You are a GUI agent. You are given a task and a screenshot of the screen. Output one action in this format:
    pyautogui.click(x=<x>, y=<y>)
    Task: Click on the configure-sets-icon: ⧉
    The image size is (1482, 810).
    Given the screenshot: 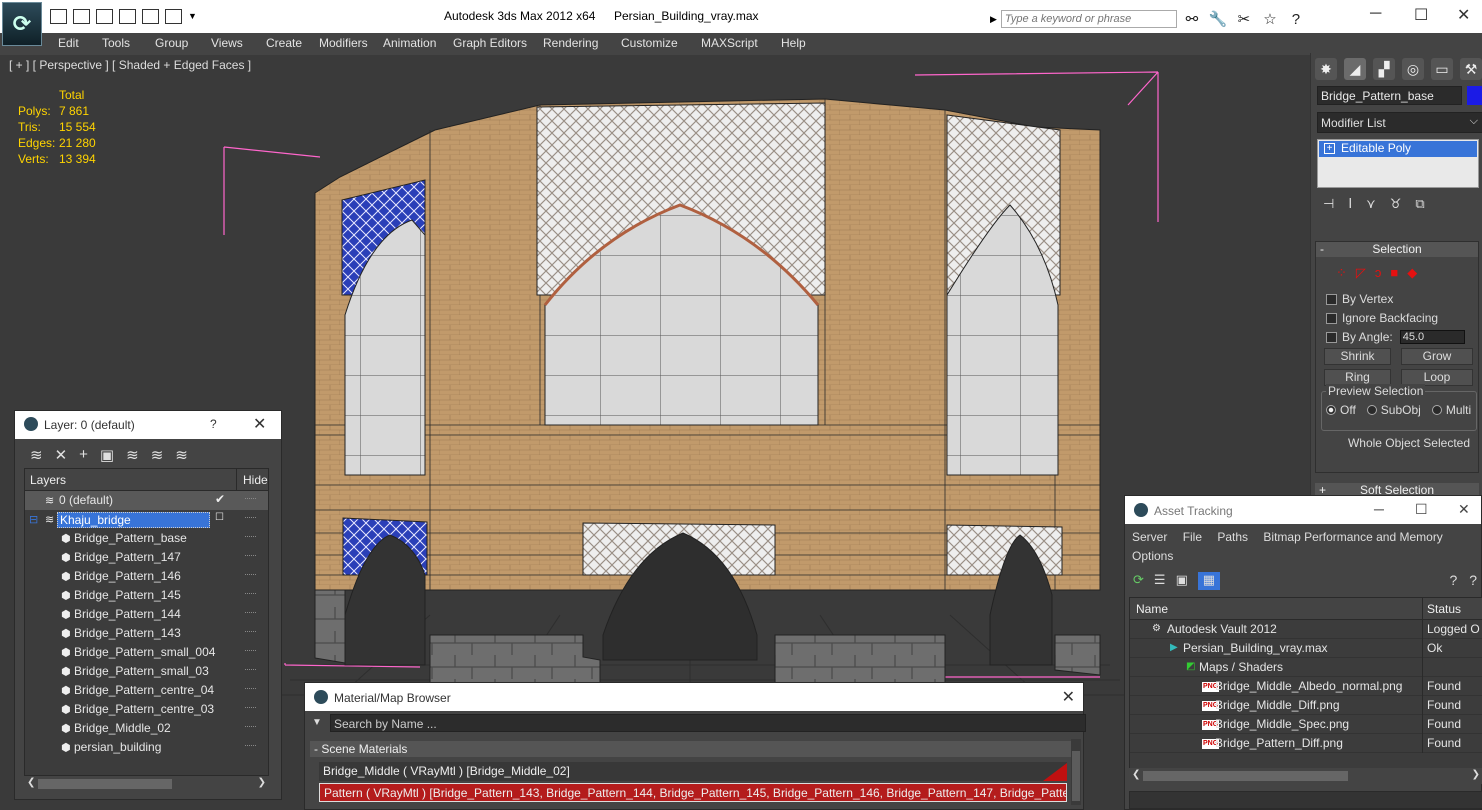 What is the action you would take?
    pyautogui.click(x=1419, y=204)
    